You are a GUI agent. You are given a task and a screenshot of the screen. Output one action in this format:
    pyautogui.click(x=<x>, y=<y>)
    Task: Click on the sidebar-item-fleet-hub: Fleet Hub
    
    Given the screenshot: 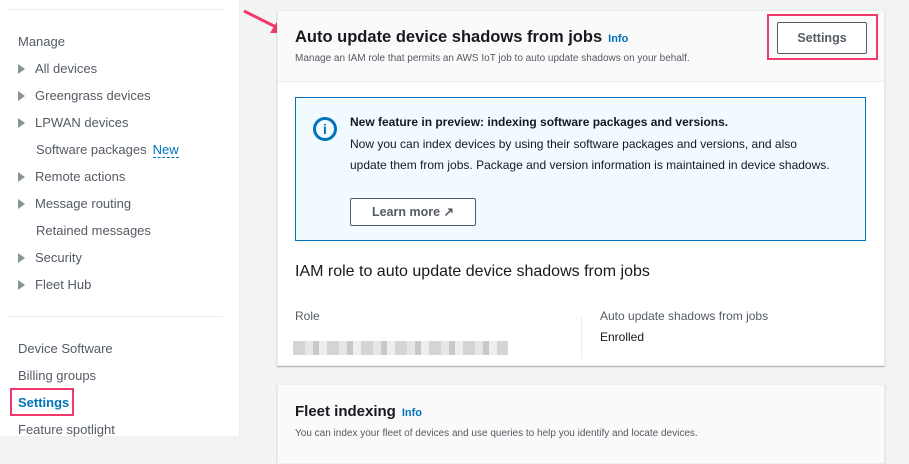 What is the action you would take?
    pyautogui.click(x=54, y=284)
    